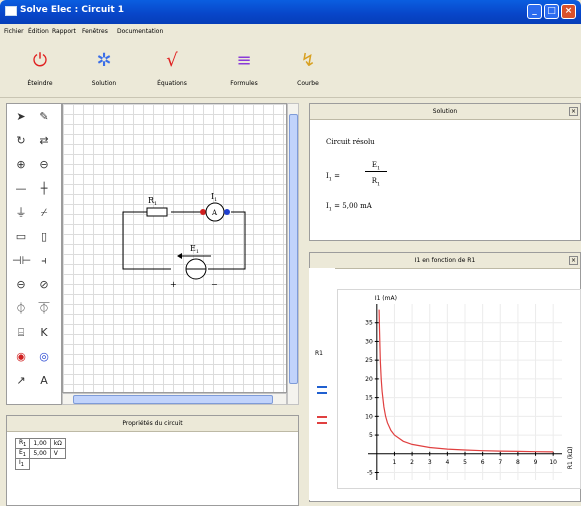 Image resolution: width=581 pixels, height=506 pixels. What do you see at coordinates (44, 117) in the screenshot?
I see `pan-tool-icon: ✎` at bounding box center [44, 117].